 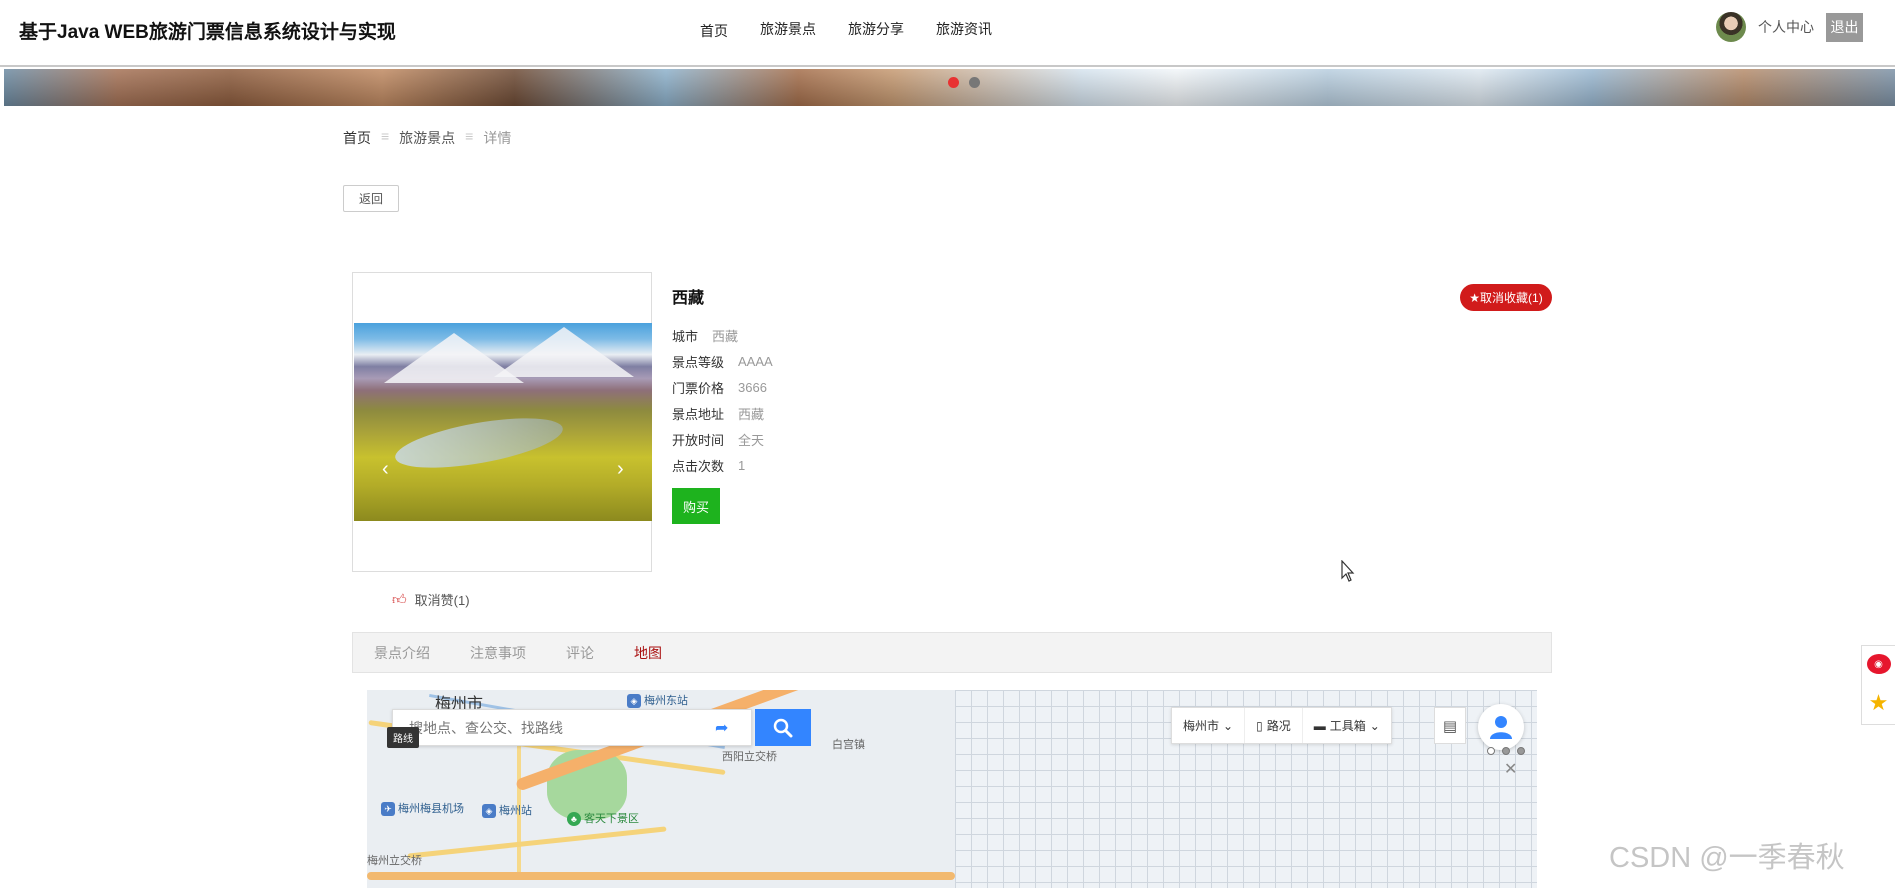 I want to click on image-gallery: ‹ ›, so click(x=502, y=422).